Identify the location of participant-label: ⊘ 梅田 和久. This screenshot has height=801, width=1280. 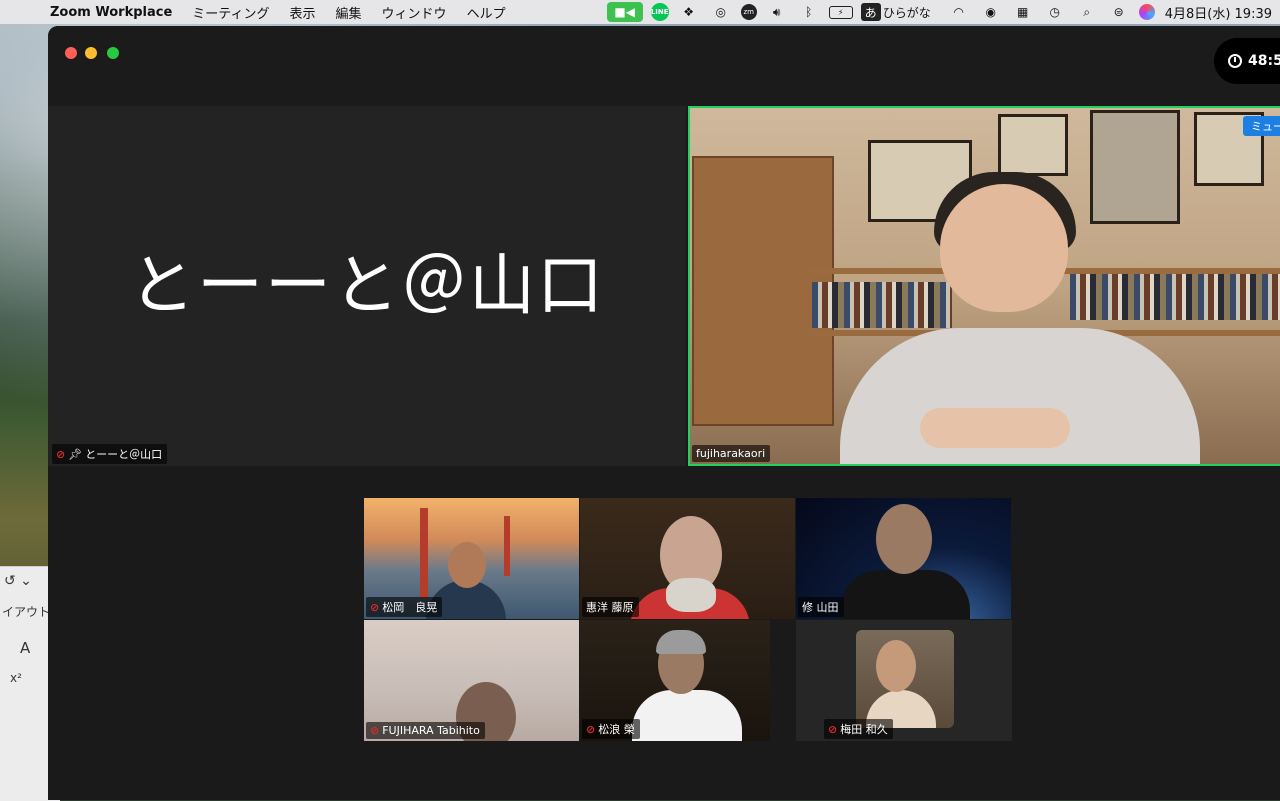
(858, 729).